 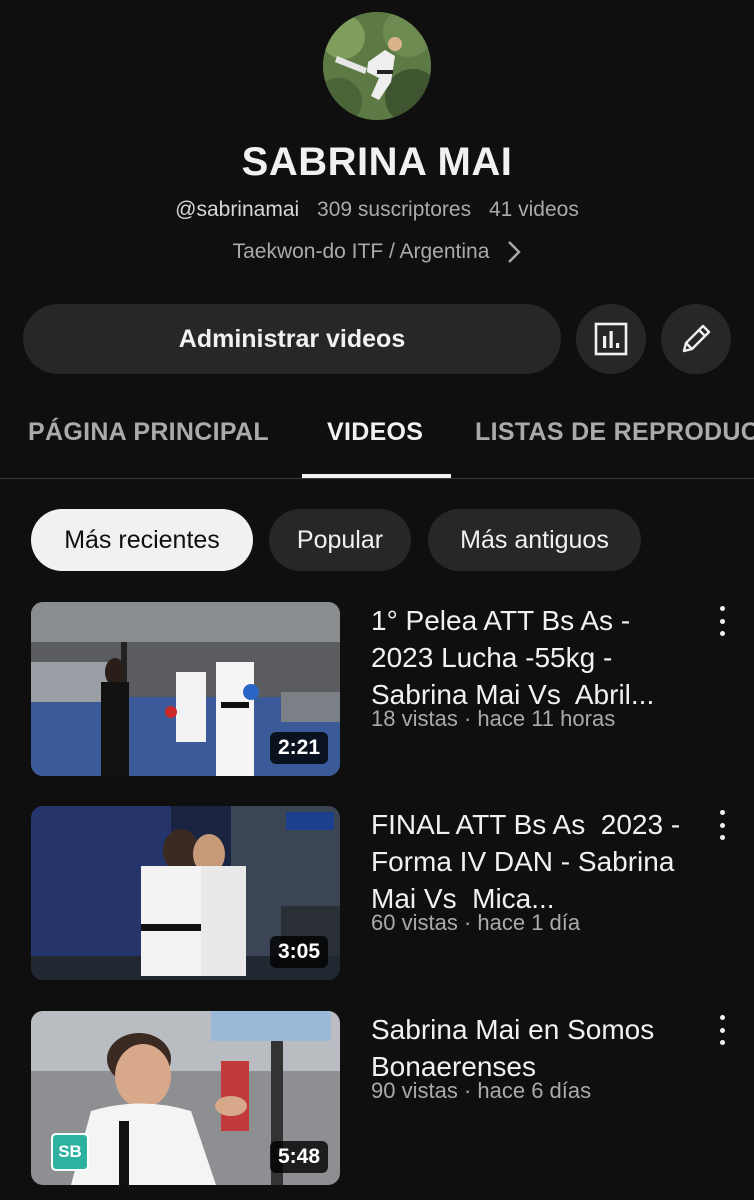 I want to click on subscriber-count: 309 suscriptores, so click(x=394, y=209).